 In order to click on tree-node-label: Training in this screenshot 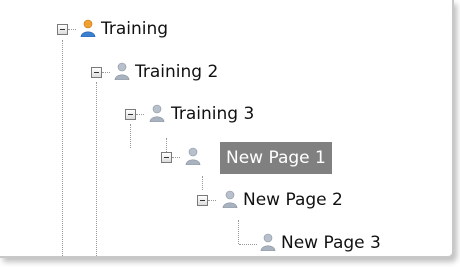, I will do `click(135, 29)`.